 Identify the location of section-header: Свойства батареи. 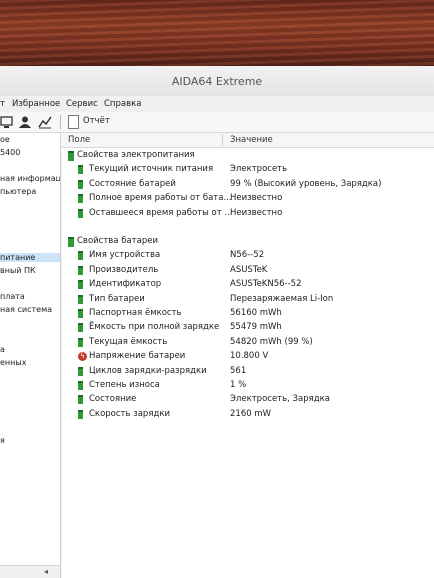
(248, 242).